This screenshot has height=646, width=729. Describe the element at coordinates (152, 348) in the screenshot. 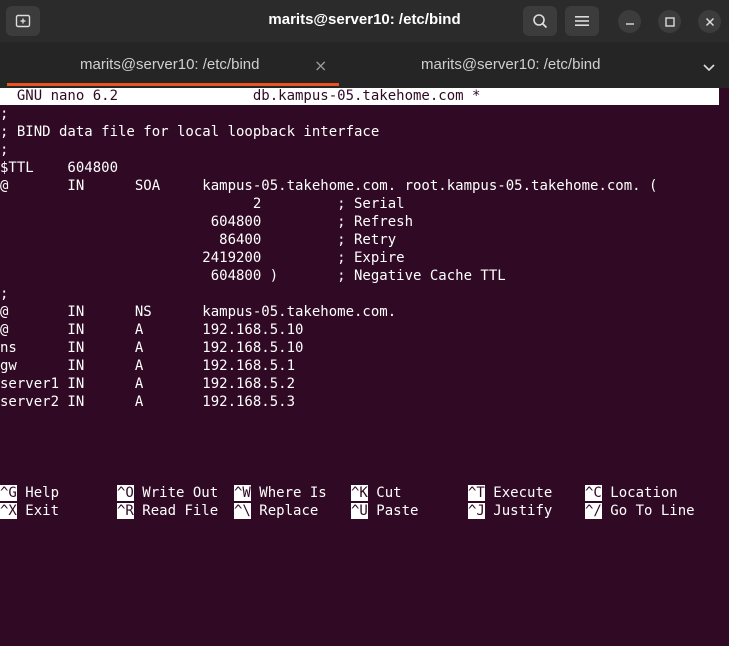

I see `file-line: ns IN A 192.168.5.10` at that location.